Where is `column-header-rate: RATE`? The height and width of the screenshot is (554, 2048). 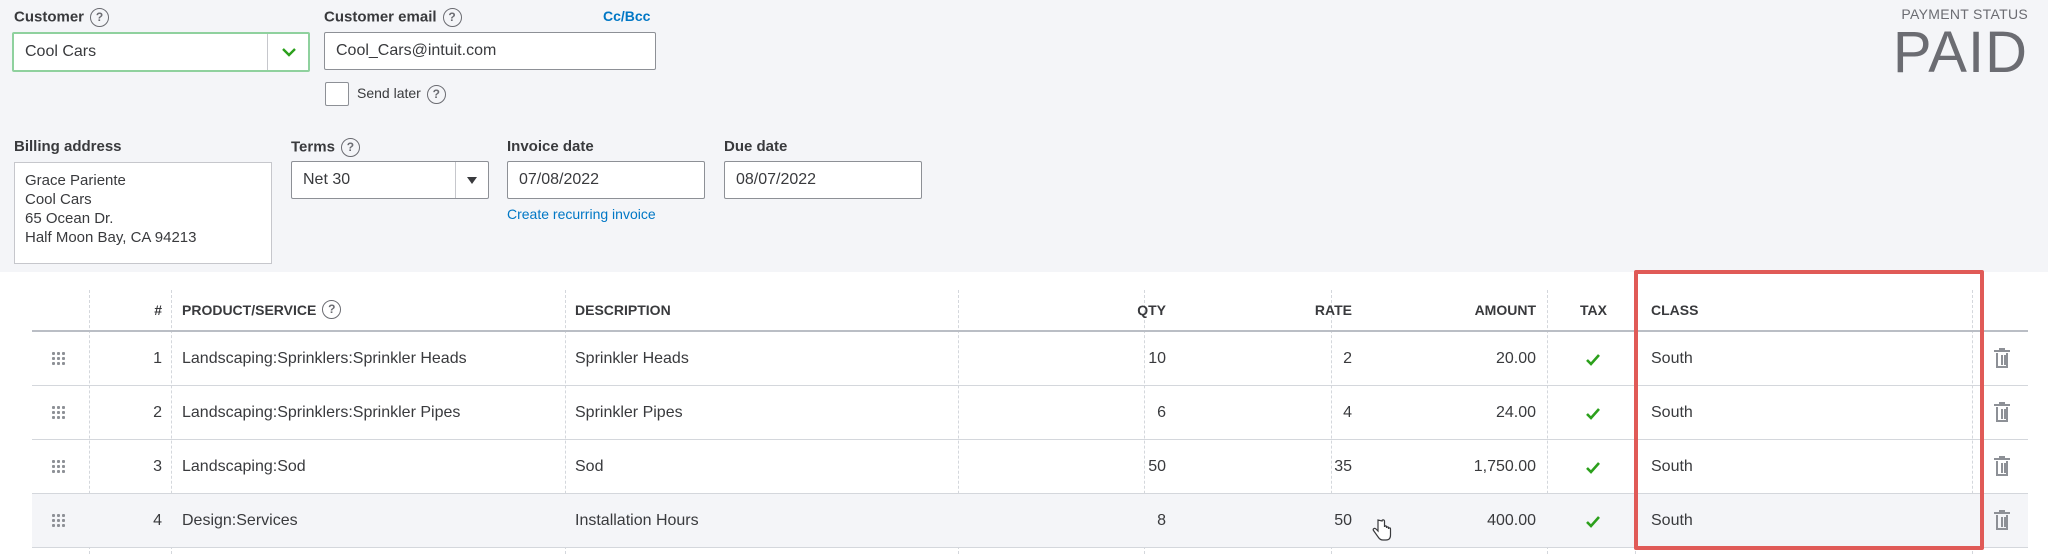 column-header-rate: RATE is located at coordinates (1333, 310).